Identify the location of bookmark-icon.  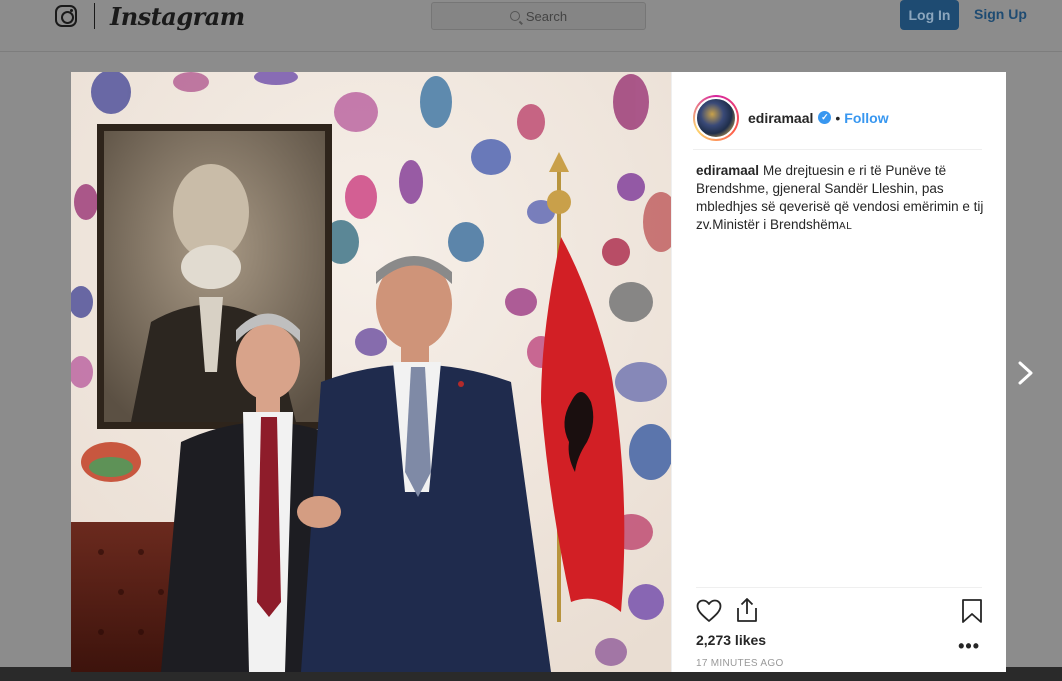
(972, 611).